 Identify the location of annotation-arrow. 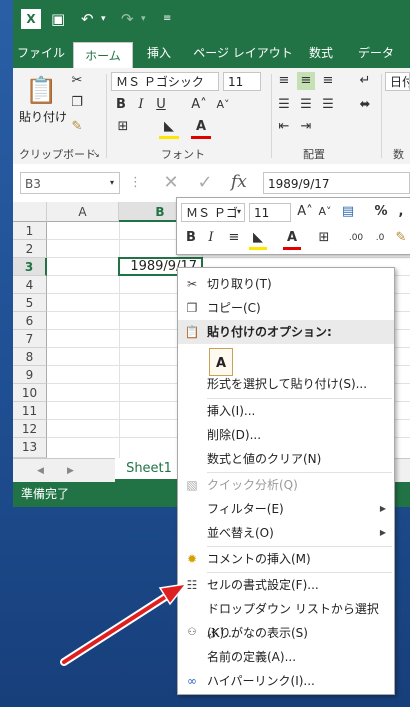
(124, 624).